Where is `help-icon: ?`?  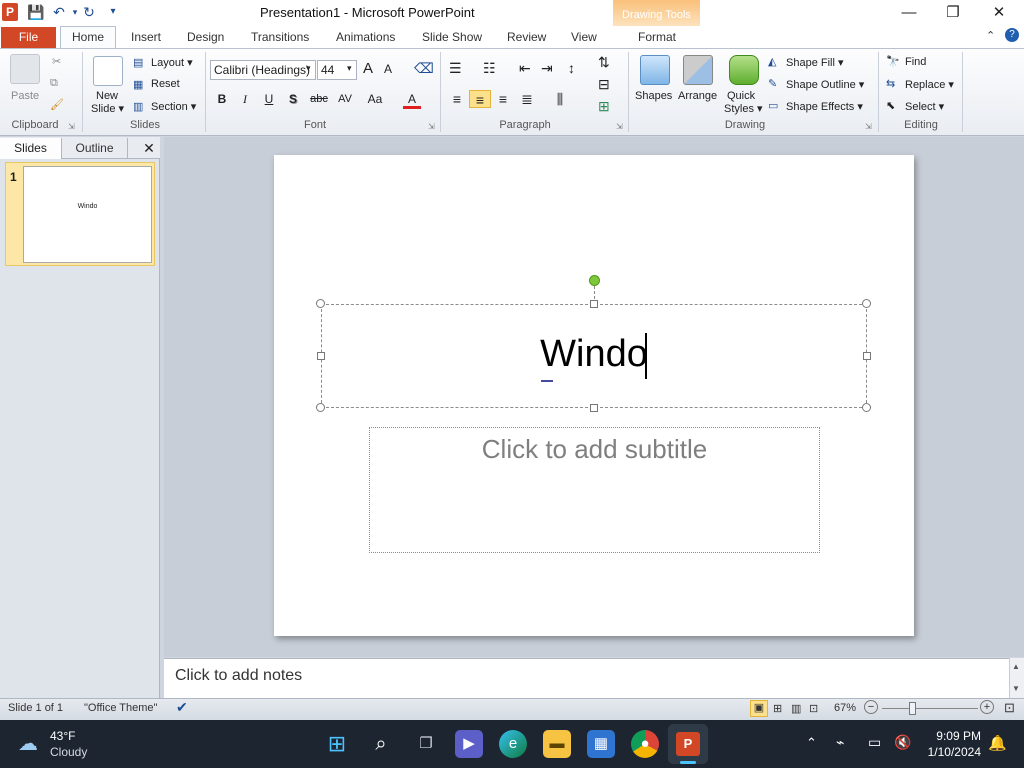
help-icon: ? is located at coordinates (1012, 35).